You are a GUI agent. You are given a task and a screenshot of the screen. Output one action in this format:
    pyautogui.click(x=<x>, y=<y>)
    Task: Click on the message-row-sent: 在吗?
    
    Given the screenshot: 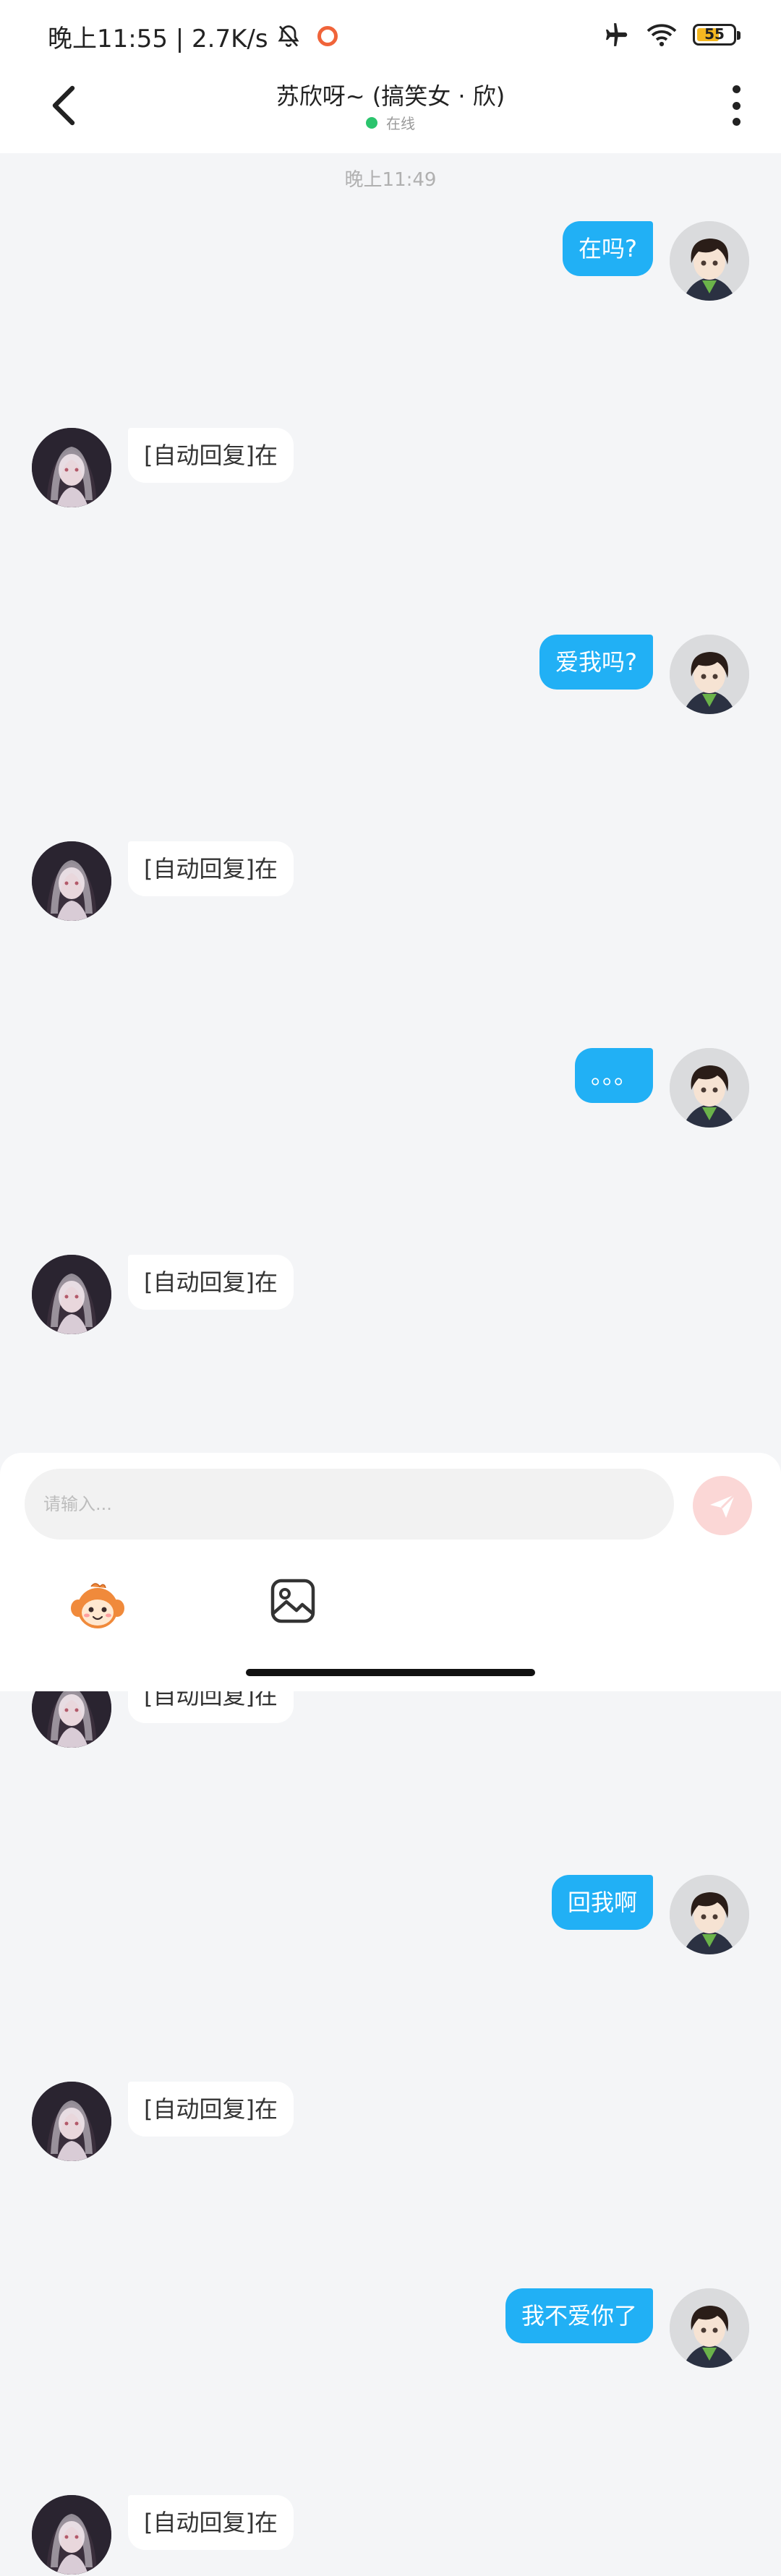 What is the action you would take?
    pyautogui.click(x=390, y=261)
    